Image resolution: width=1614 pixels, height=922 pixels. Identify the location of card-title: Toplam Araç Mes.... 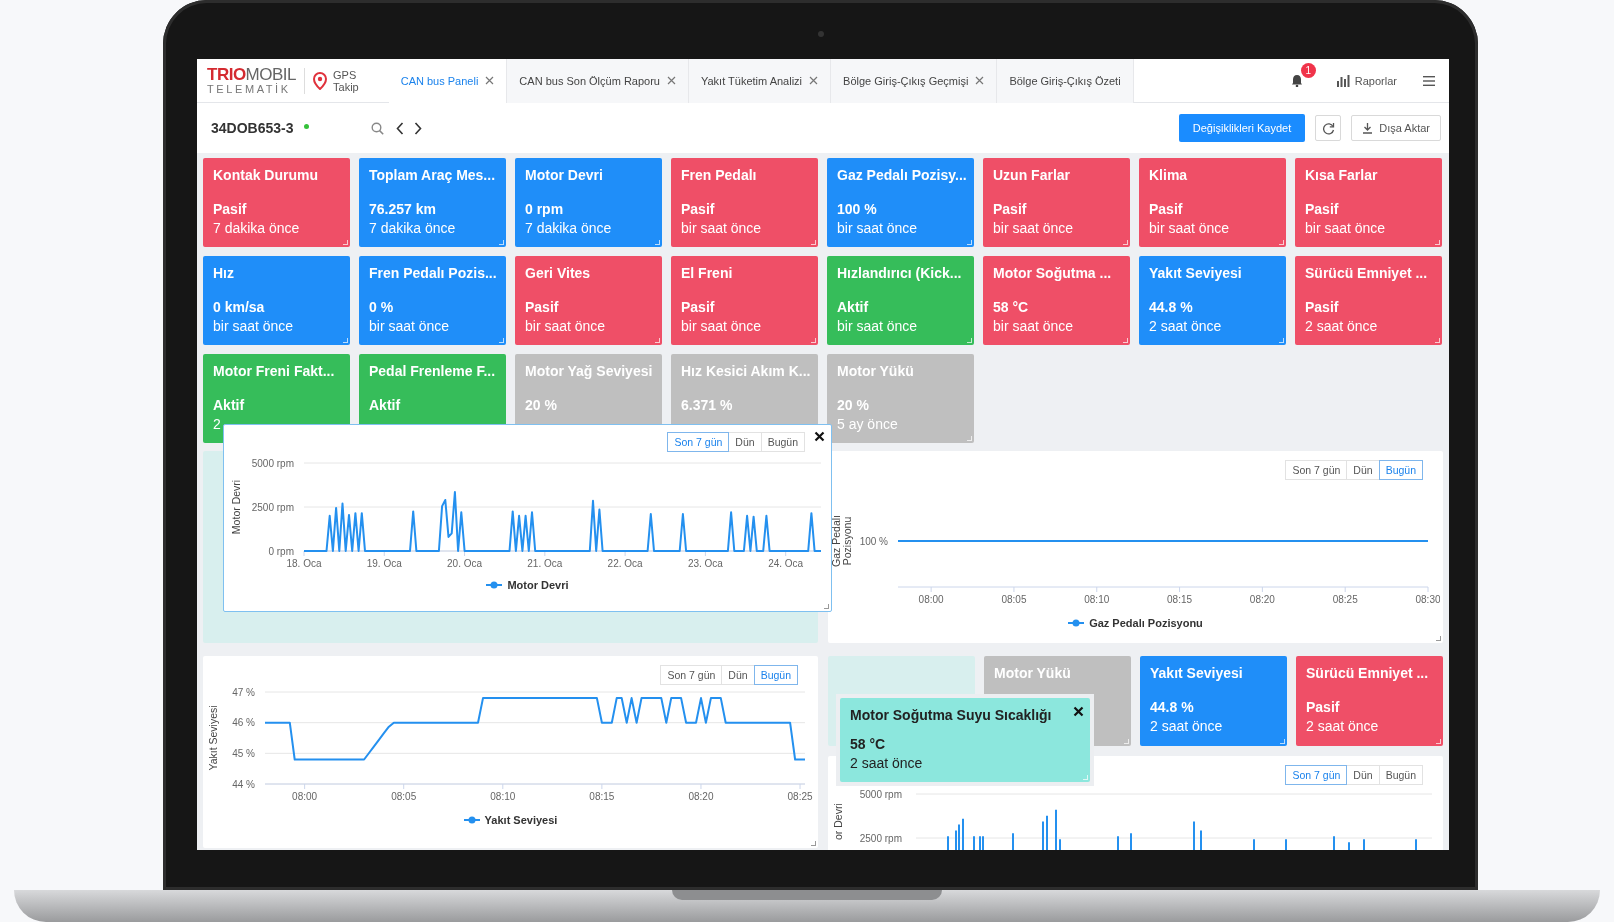
(432, 176).